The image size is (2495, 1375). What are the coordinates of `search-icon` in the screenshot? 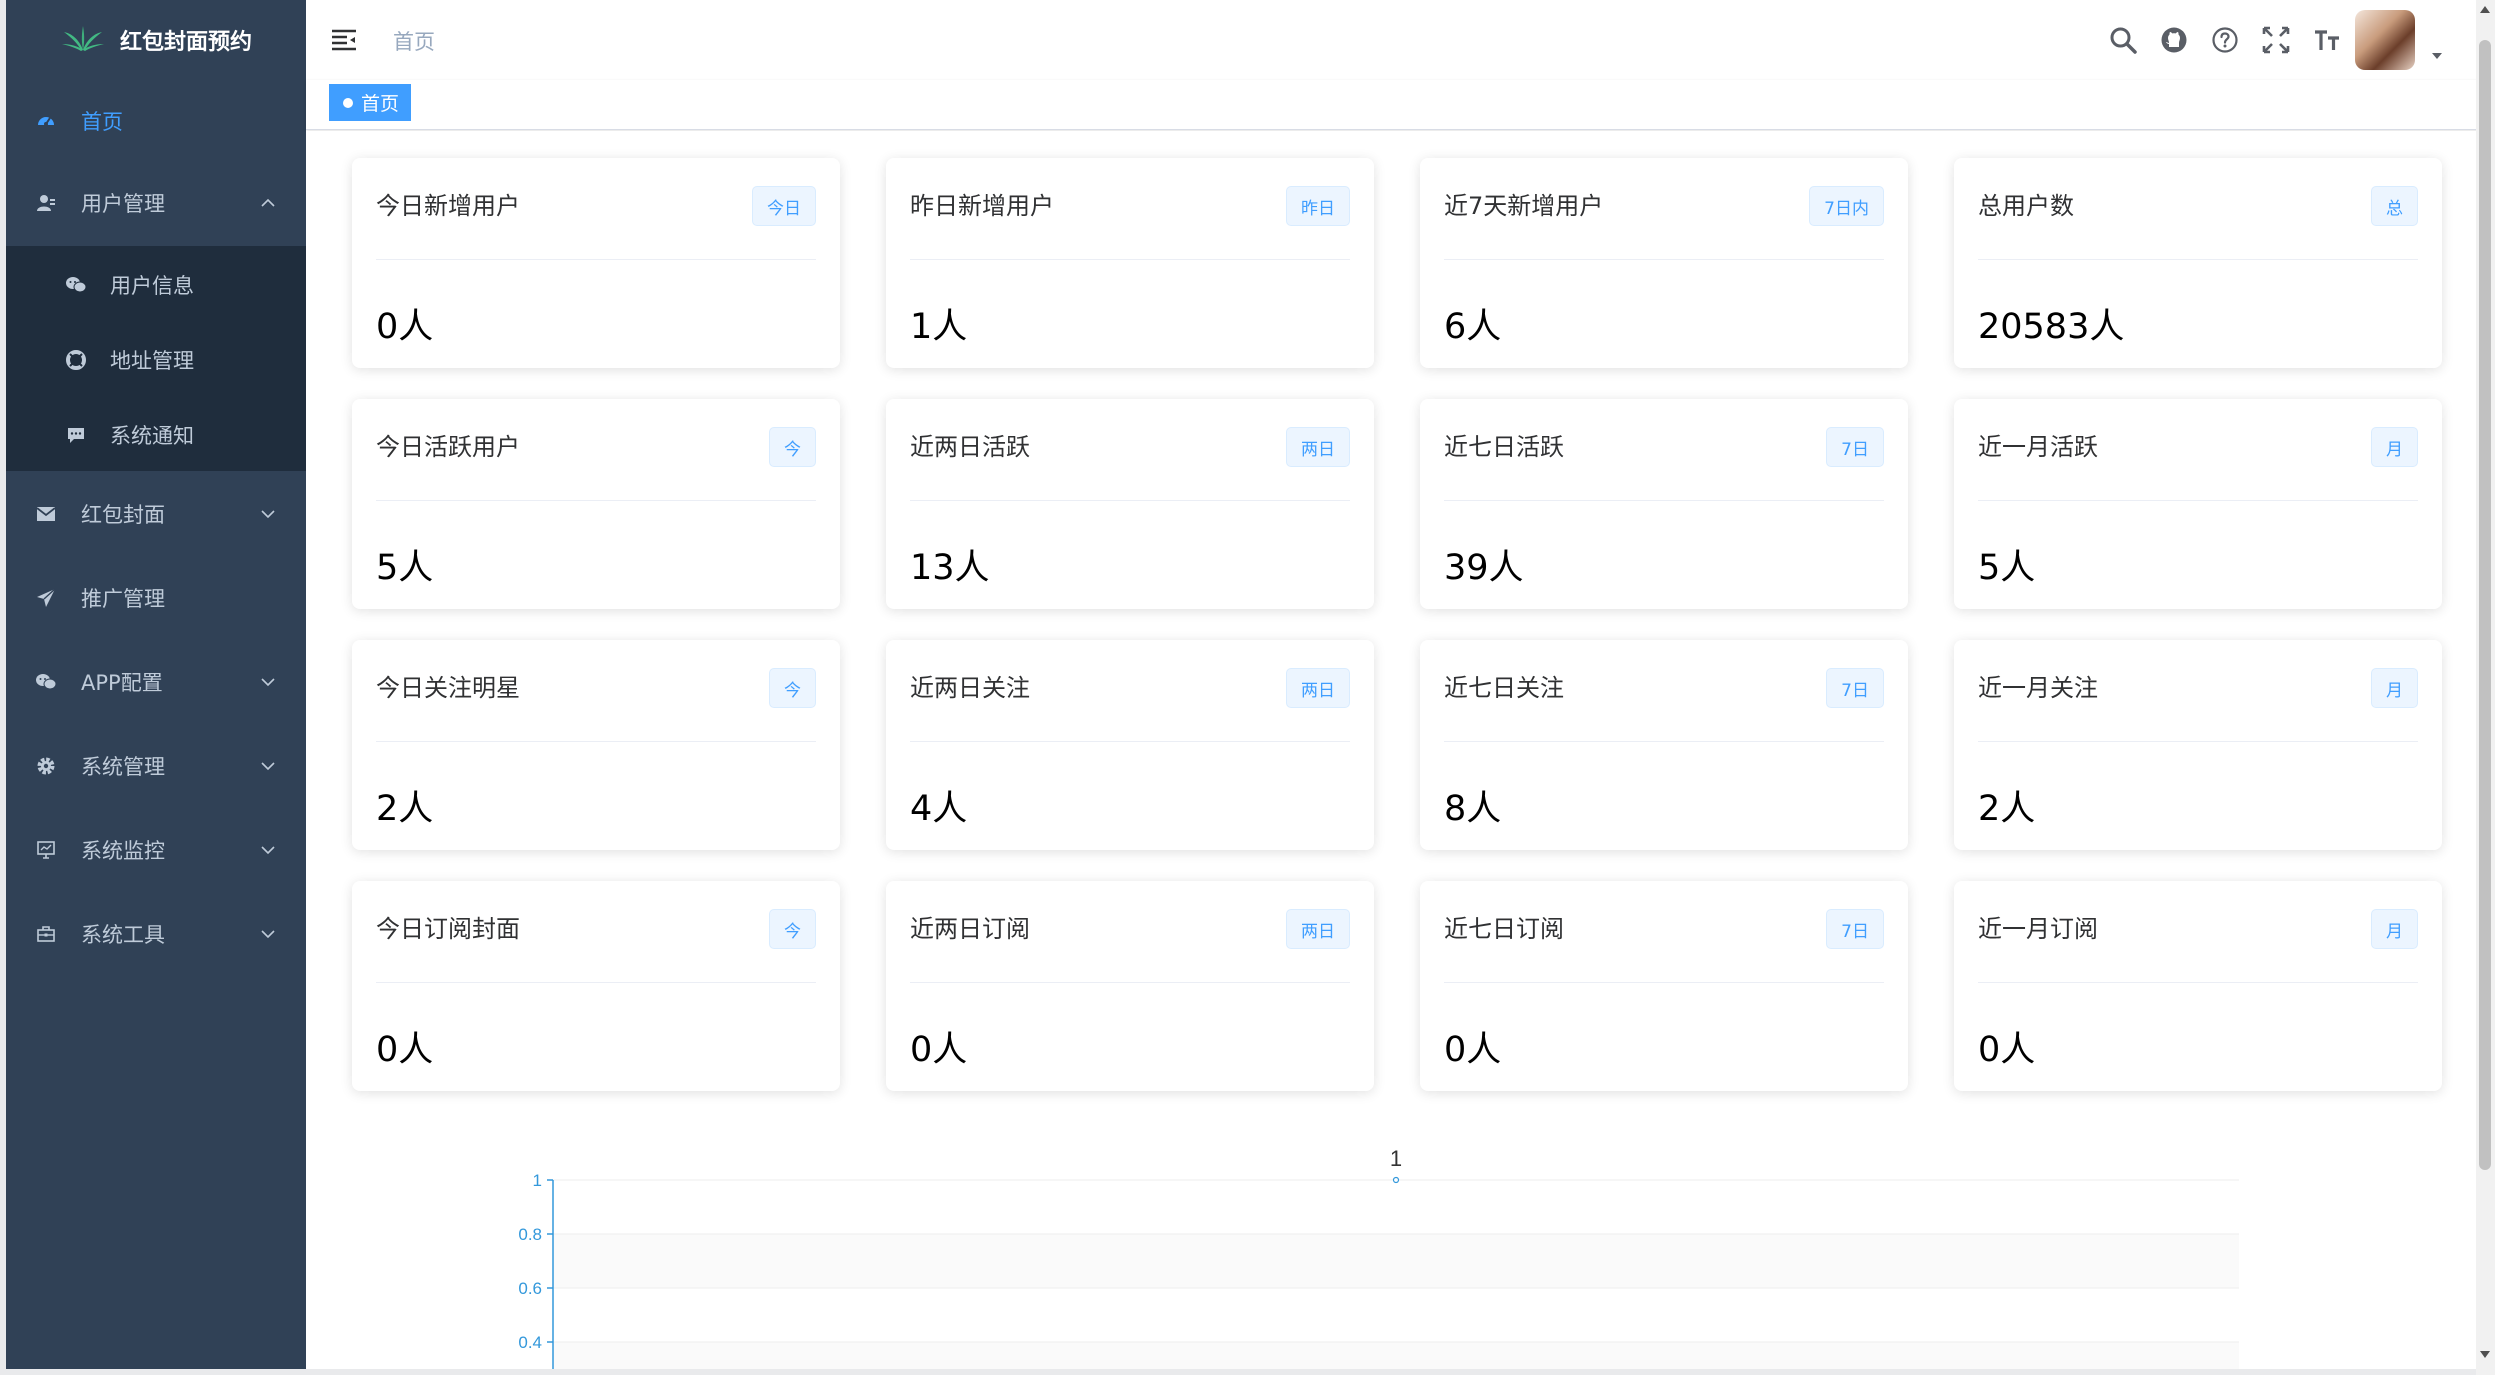 It's located at (2123, 40).